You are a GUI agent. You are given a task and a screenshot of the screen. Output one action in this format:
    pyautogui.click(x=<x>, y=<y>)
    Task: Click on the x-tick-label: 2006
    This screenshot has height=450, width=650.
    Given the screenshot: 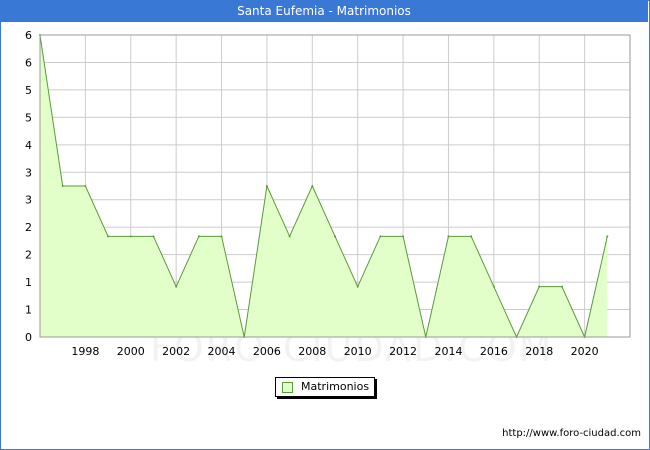 What is the action you would take?
    pyautogui.click(x=267, y=351)
    